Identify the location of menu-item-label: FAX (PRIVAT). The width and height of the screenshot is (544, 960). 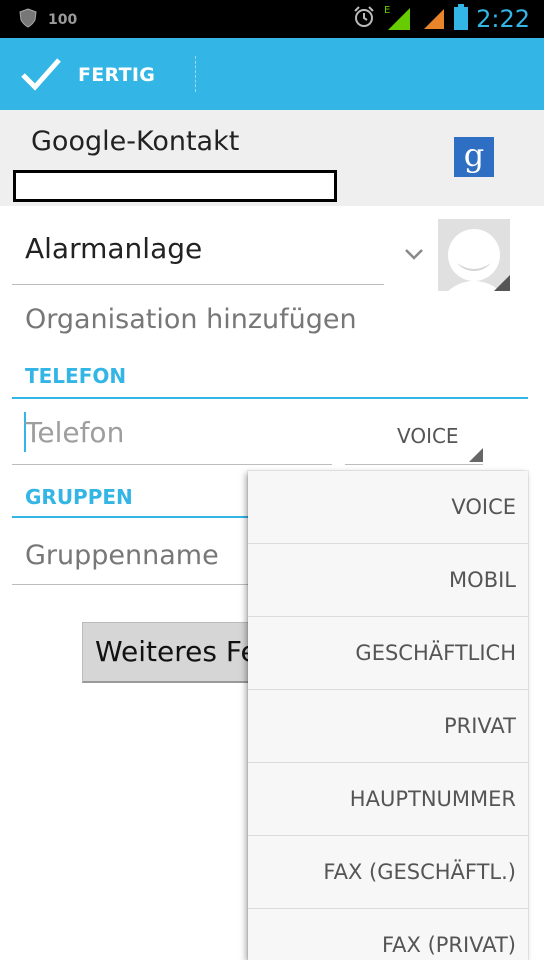
(449, 945).